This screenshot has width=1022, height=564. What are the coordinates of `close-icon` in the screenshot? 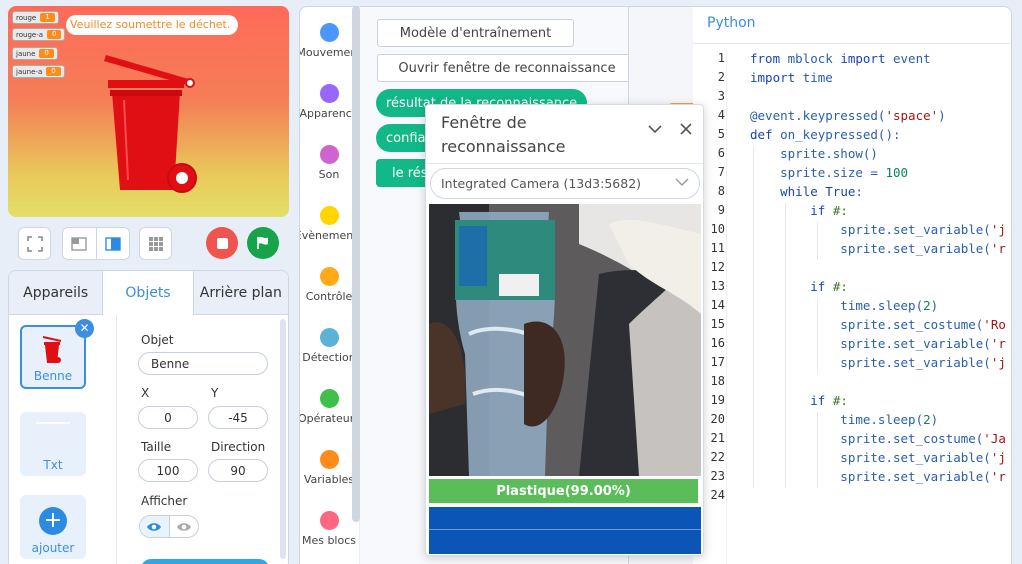 It's located at (686, 129).